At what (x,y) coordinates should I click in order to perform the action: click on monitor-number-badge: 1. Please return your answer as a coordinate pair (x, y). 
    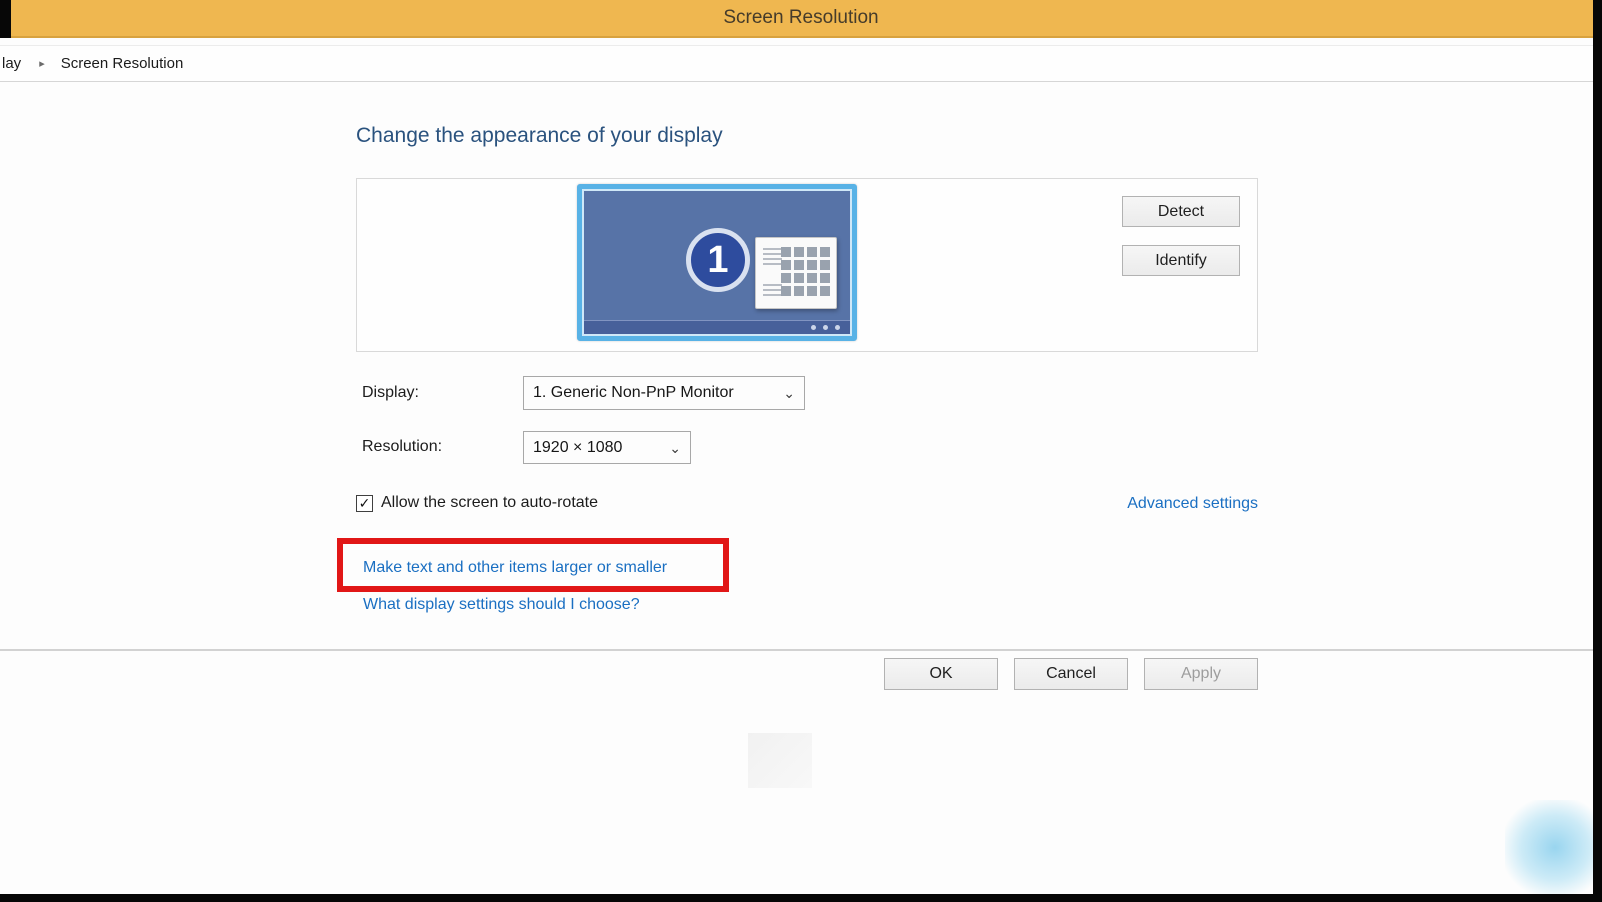
    Looking at the image, I should click on (718, 260).